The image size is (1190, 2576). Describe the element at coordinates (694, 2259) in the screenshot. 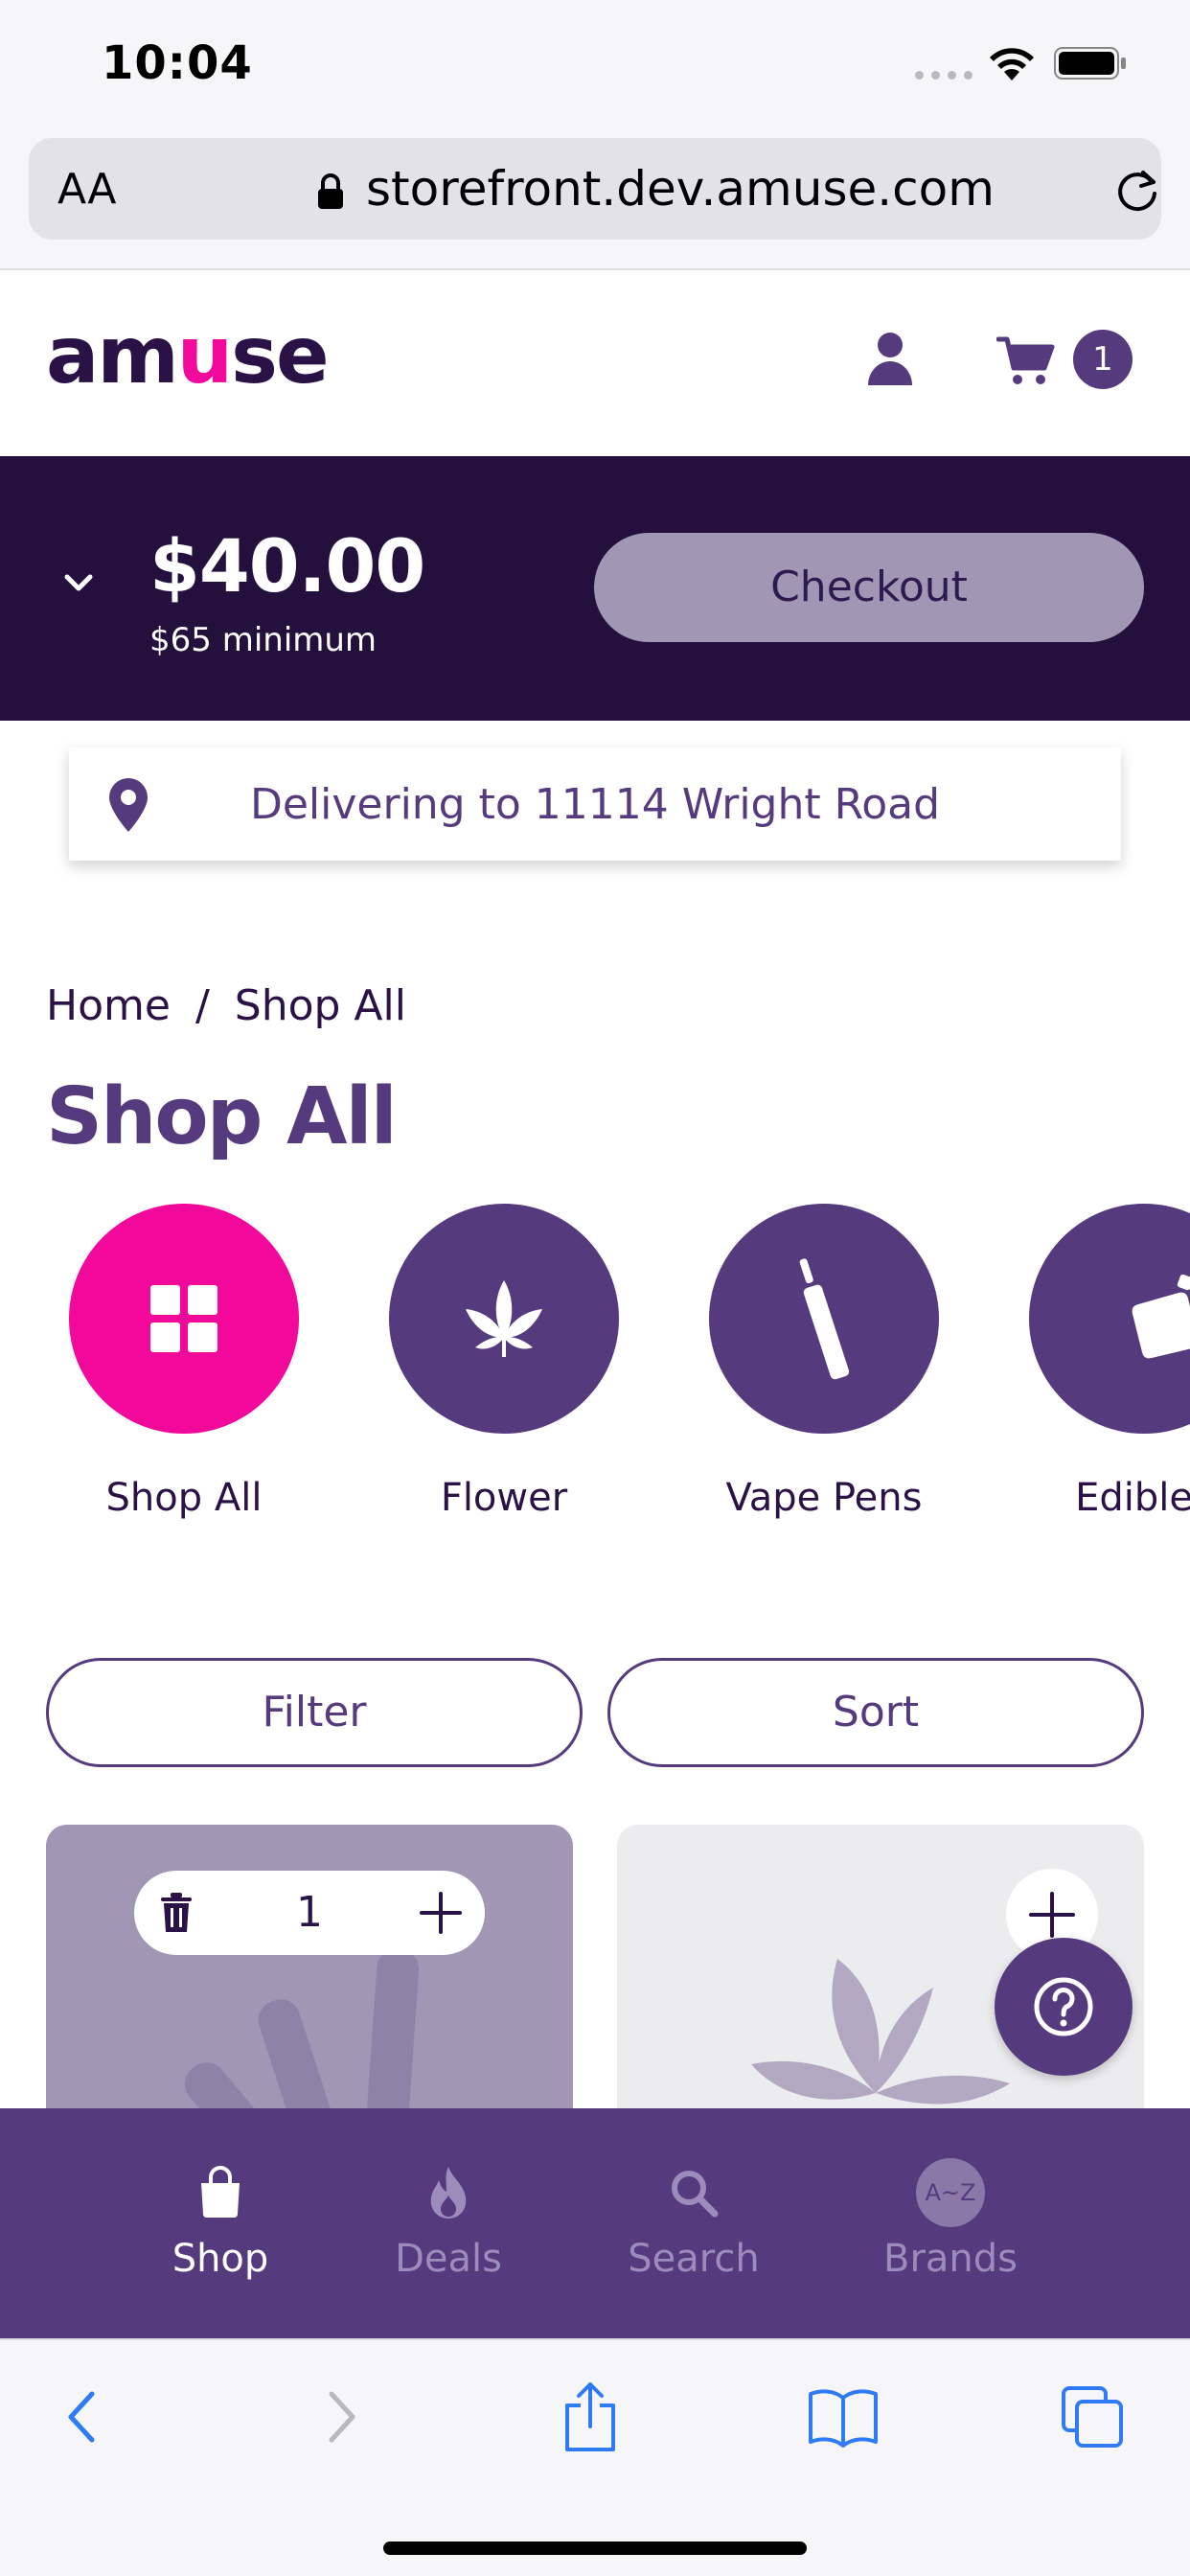

I see `nav-label: Search` at that location.